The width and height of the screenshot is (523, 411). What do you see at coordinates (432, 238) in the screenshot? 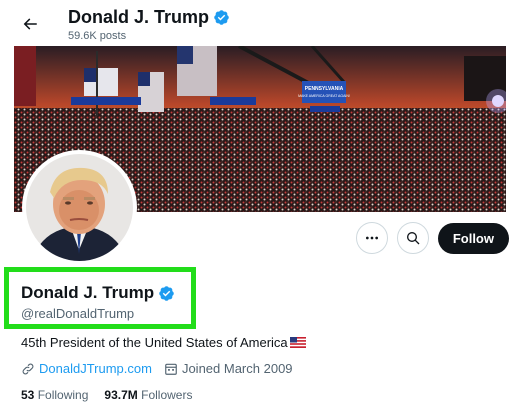
I see `profile-actions: Follow` at bounding box center [432, 238].